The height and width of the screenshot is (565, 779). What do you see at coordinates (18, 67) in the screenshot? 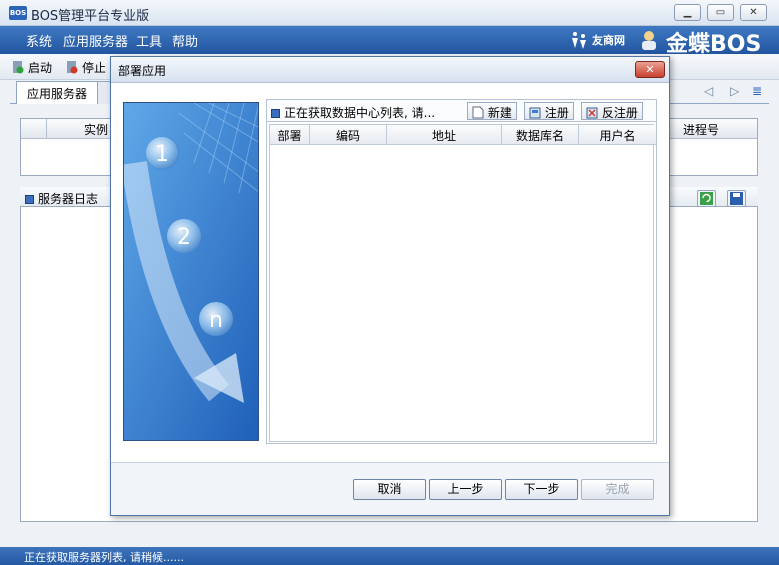
I see `start-icon` at bounding box center [18, 67].